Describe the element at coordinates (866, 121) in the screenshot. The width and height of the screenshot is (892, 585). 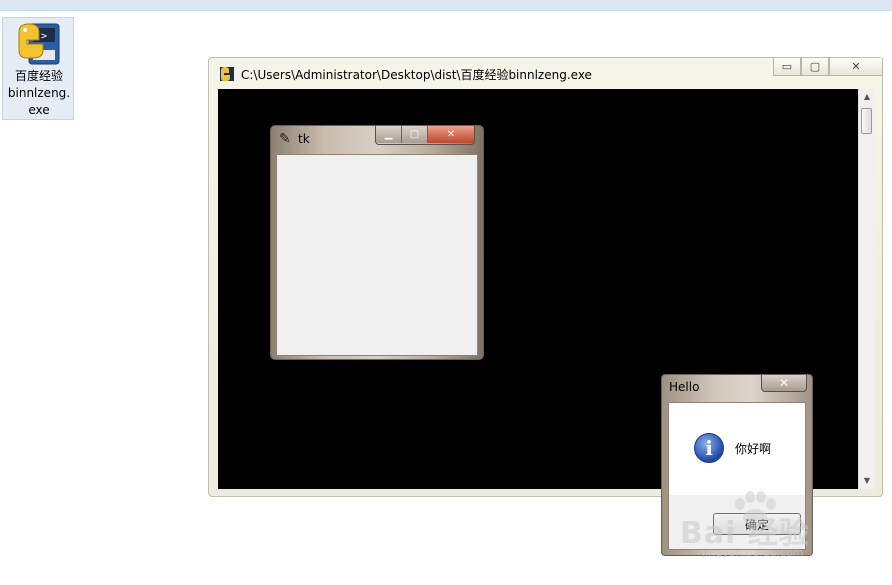
I see `scroll-thumb` at that location.